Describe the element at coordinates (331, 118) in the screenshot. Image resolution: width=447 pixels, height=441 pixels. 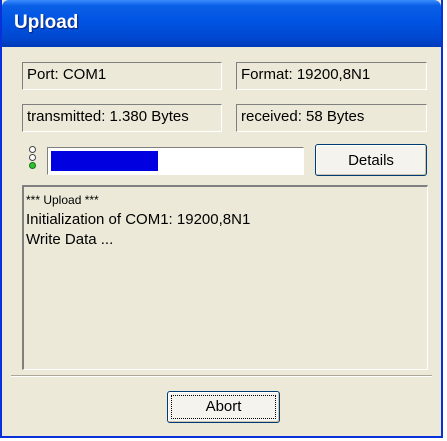
I see `received-field: received: 58 Bytes` at that location.